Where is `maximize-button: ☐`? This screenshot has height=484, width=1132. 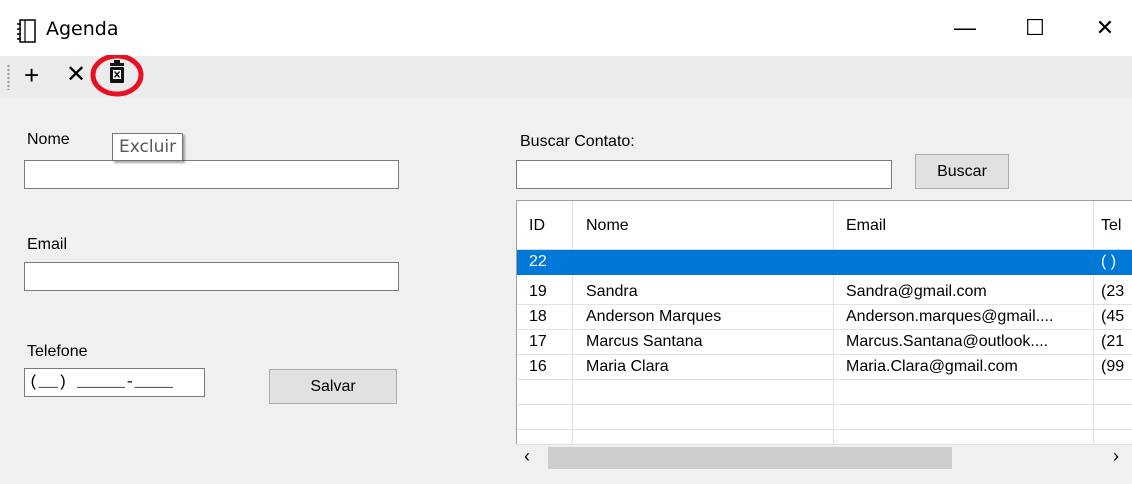 maximize-button: ☐ is located at coordinates (1035, 28).